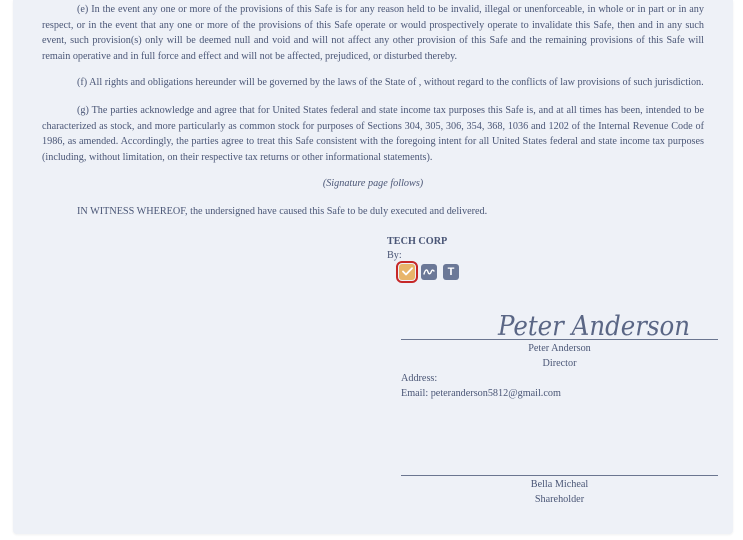 This screenshot has height=540, width=743. I want to click on signature-draw-icon, so click(429, 272).